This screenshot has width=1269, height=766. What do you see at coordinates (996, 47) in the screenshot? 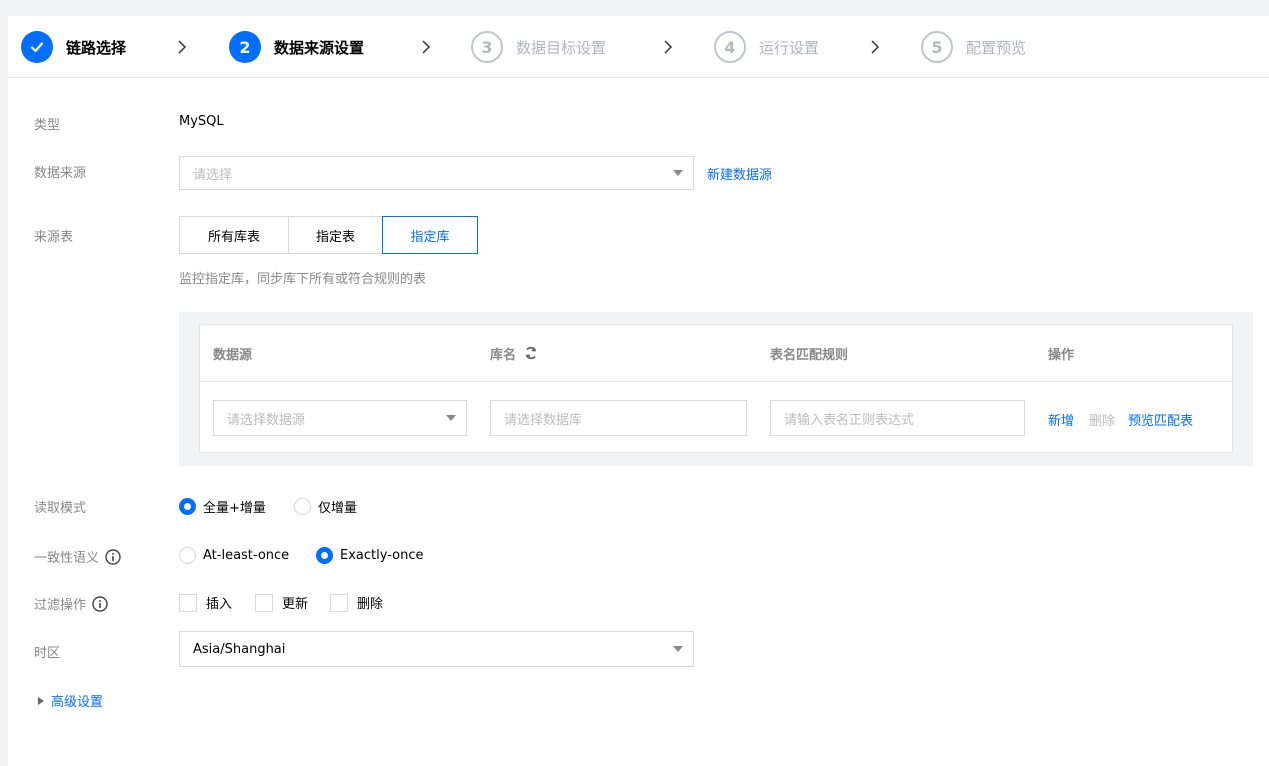
I see `step-5-label: 配置预览` at bounding box center [996, 47].